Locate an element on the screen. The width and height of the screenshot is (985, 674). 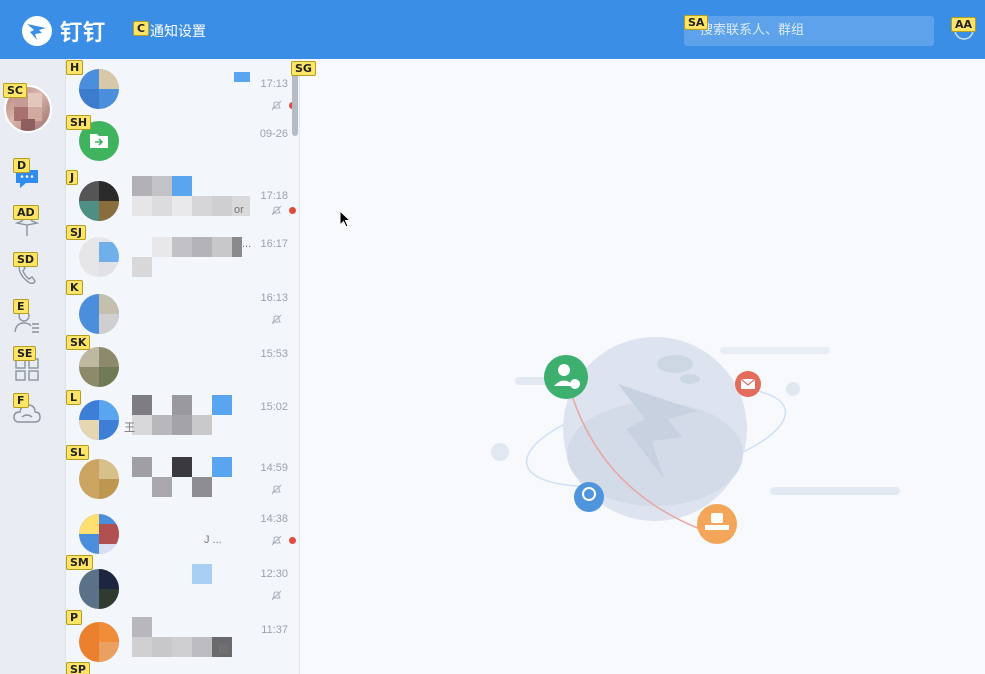
conversation-time: 15:02 is located at coordinates (274, 407).